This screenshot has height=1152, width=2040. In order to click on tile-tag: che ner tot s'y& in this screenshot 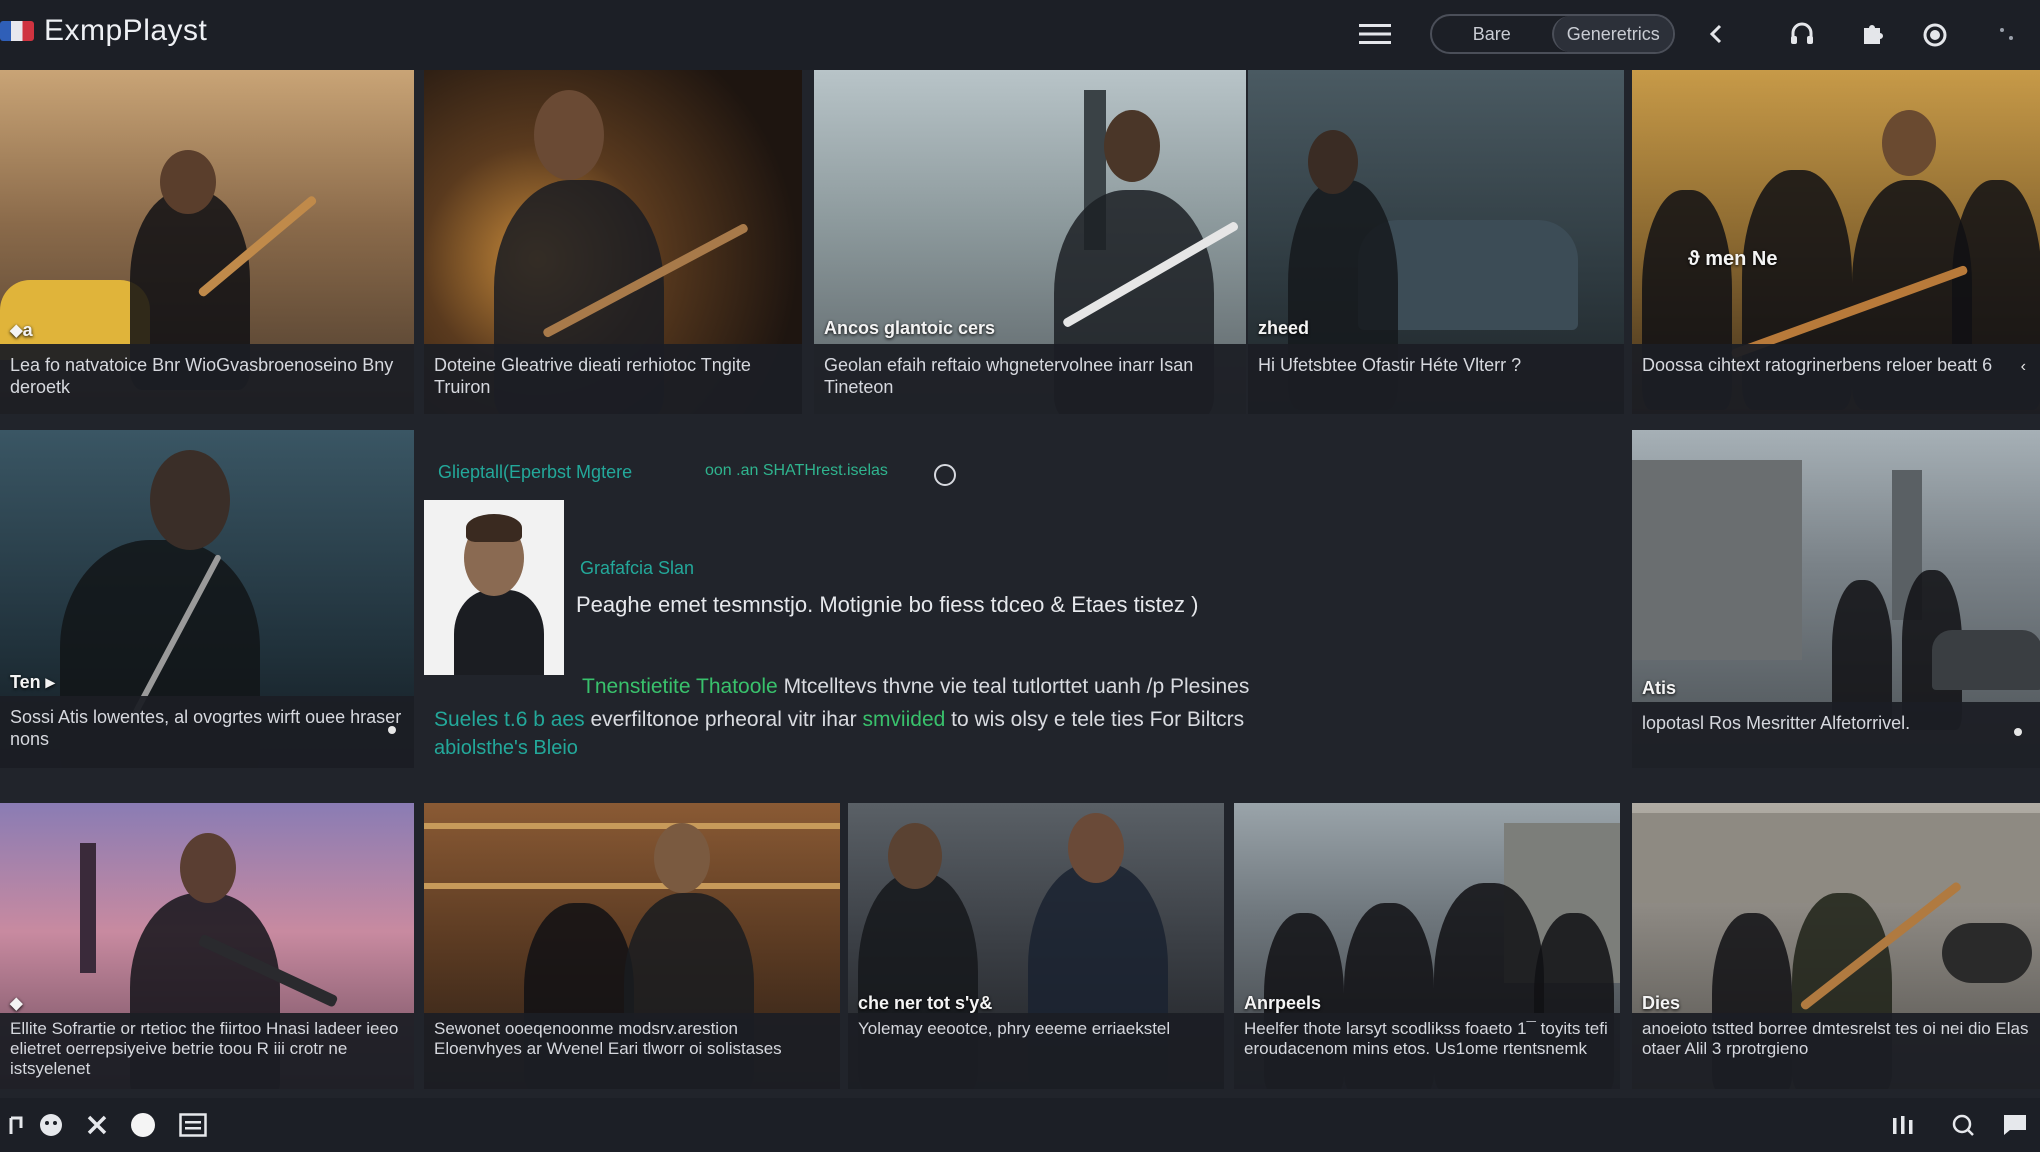, I will do `click(925, 1003)`.